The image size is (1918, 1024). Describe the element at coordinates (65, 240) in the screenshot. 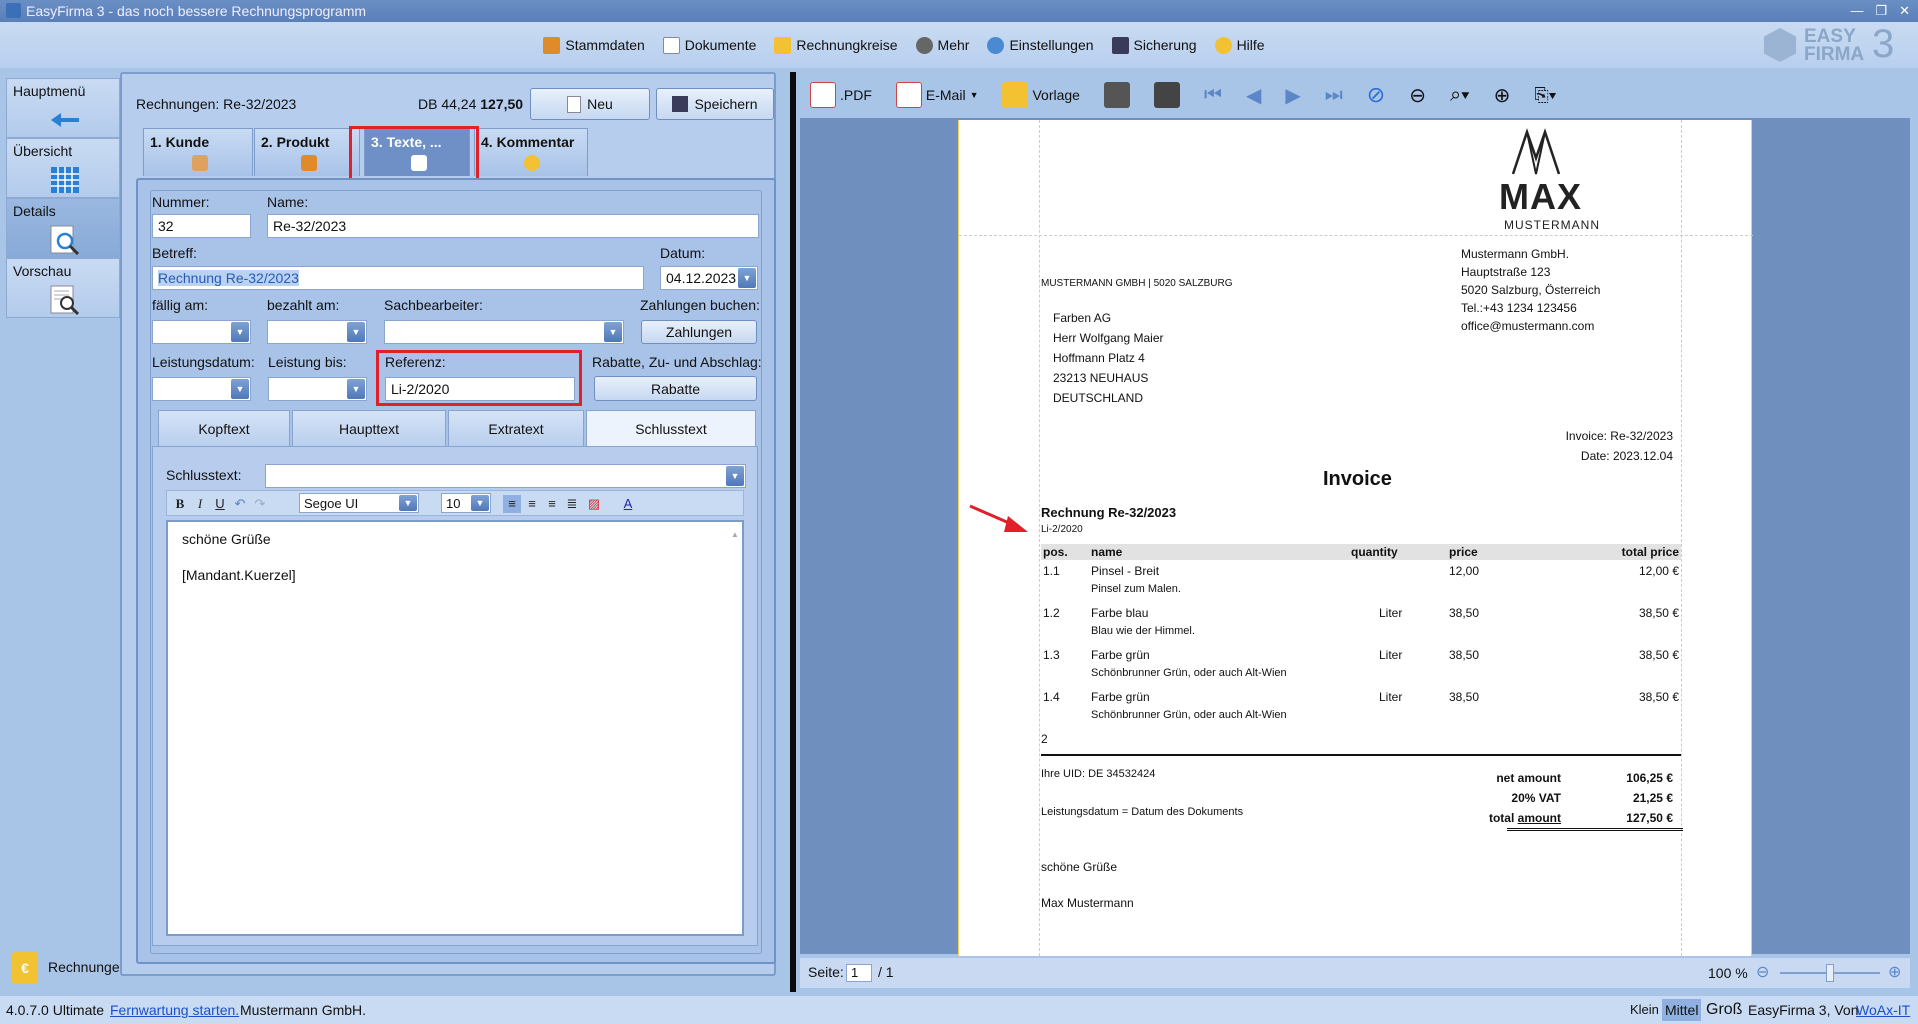

I see `magnifier-document-icon` at that location.